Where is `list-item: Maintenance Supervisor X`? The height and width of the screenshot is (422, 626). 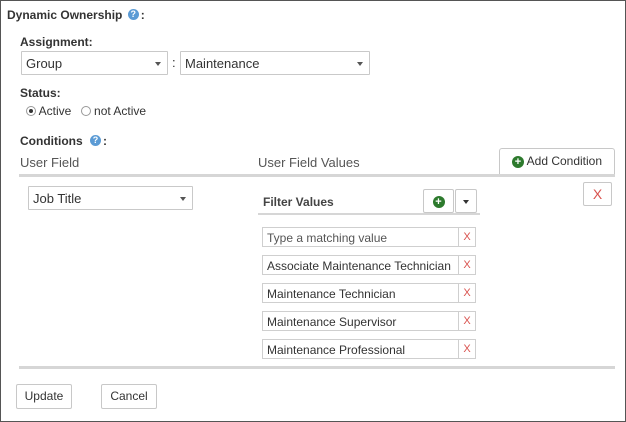
list-item: Maintenance Supervisor X is located at coordinates (369, 321).